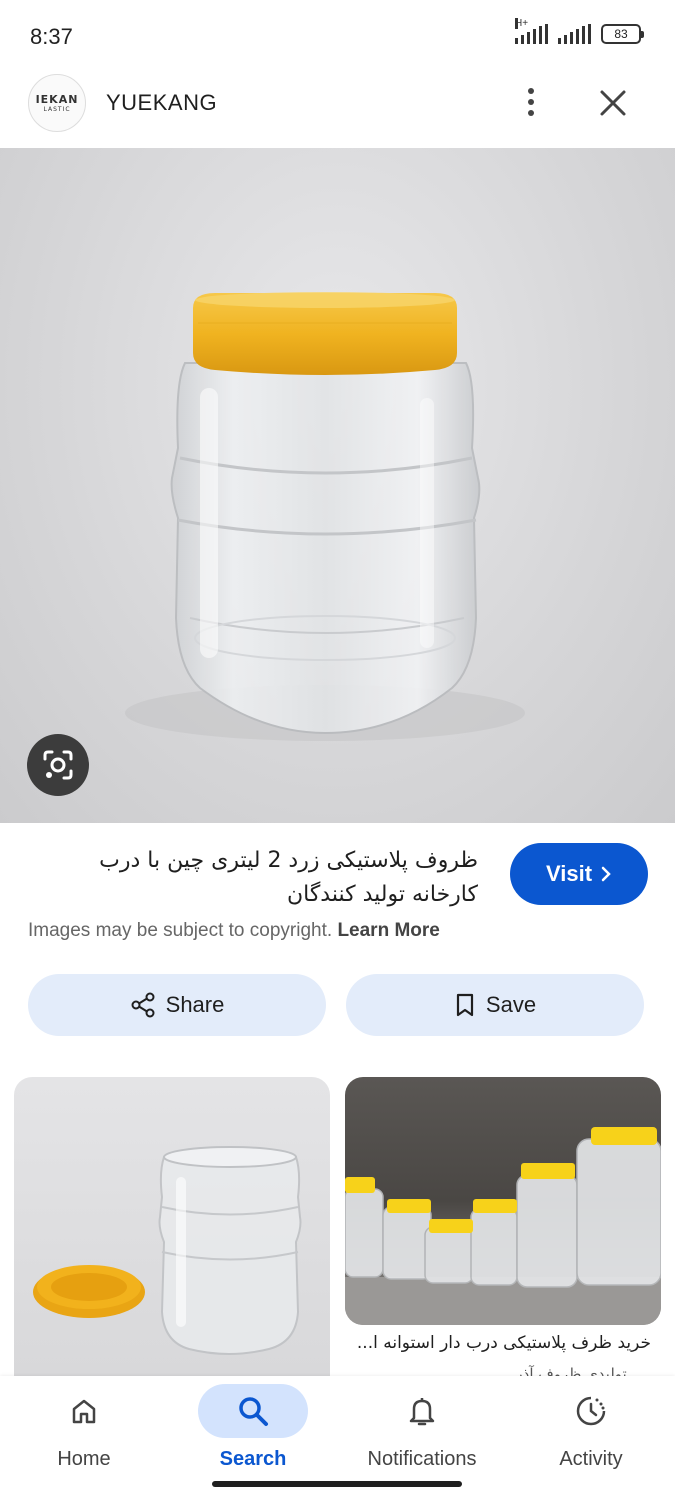 This screenshot has height=1500, width=675. What do you see at coordinates (495, 1005) in the screenshot?
I see `save-button: Save` at bounding box center [495, 1005].